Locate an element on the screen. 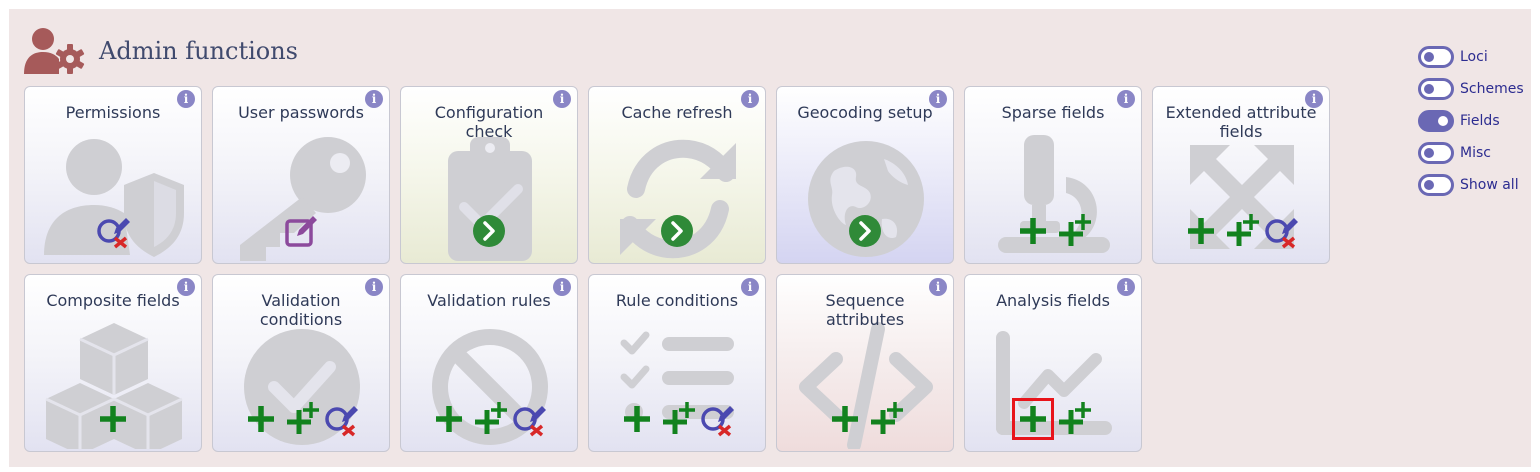 This screenshot has width=1540, height=472. tile-title: Sparse fields is located at coordinates (1053, 112).